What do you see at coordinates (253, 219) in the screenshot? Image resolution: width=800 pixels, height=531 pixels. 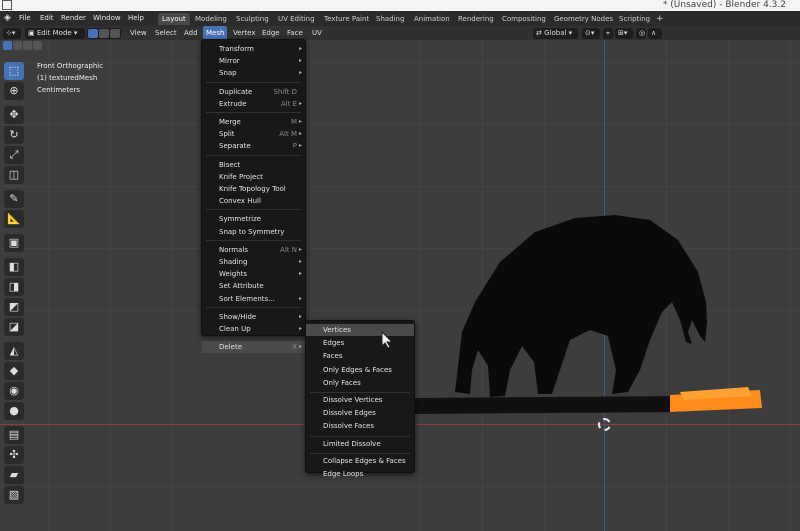 I see `mesh-menu-symmetrize: Symmetrize` at bounding box center [253, 219].